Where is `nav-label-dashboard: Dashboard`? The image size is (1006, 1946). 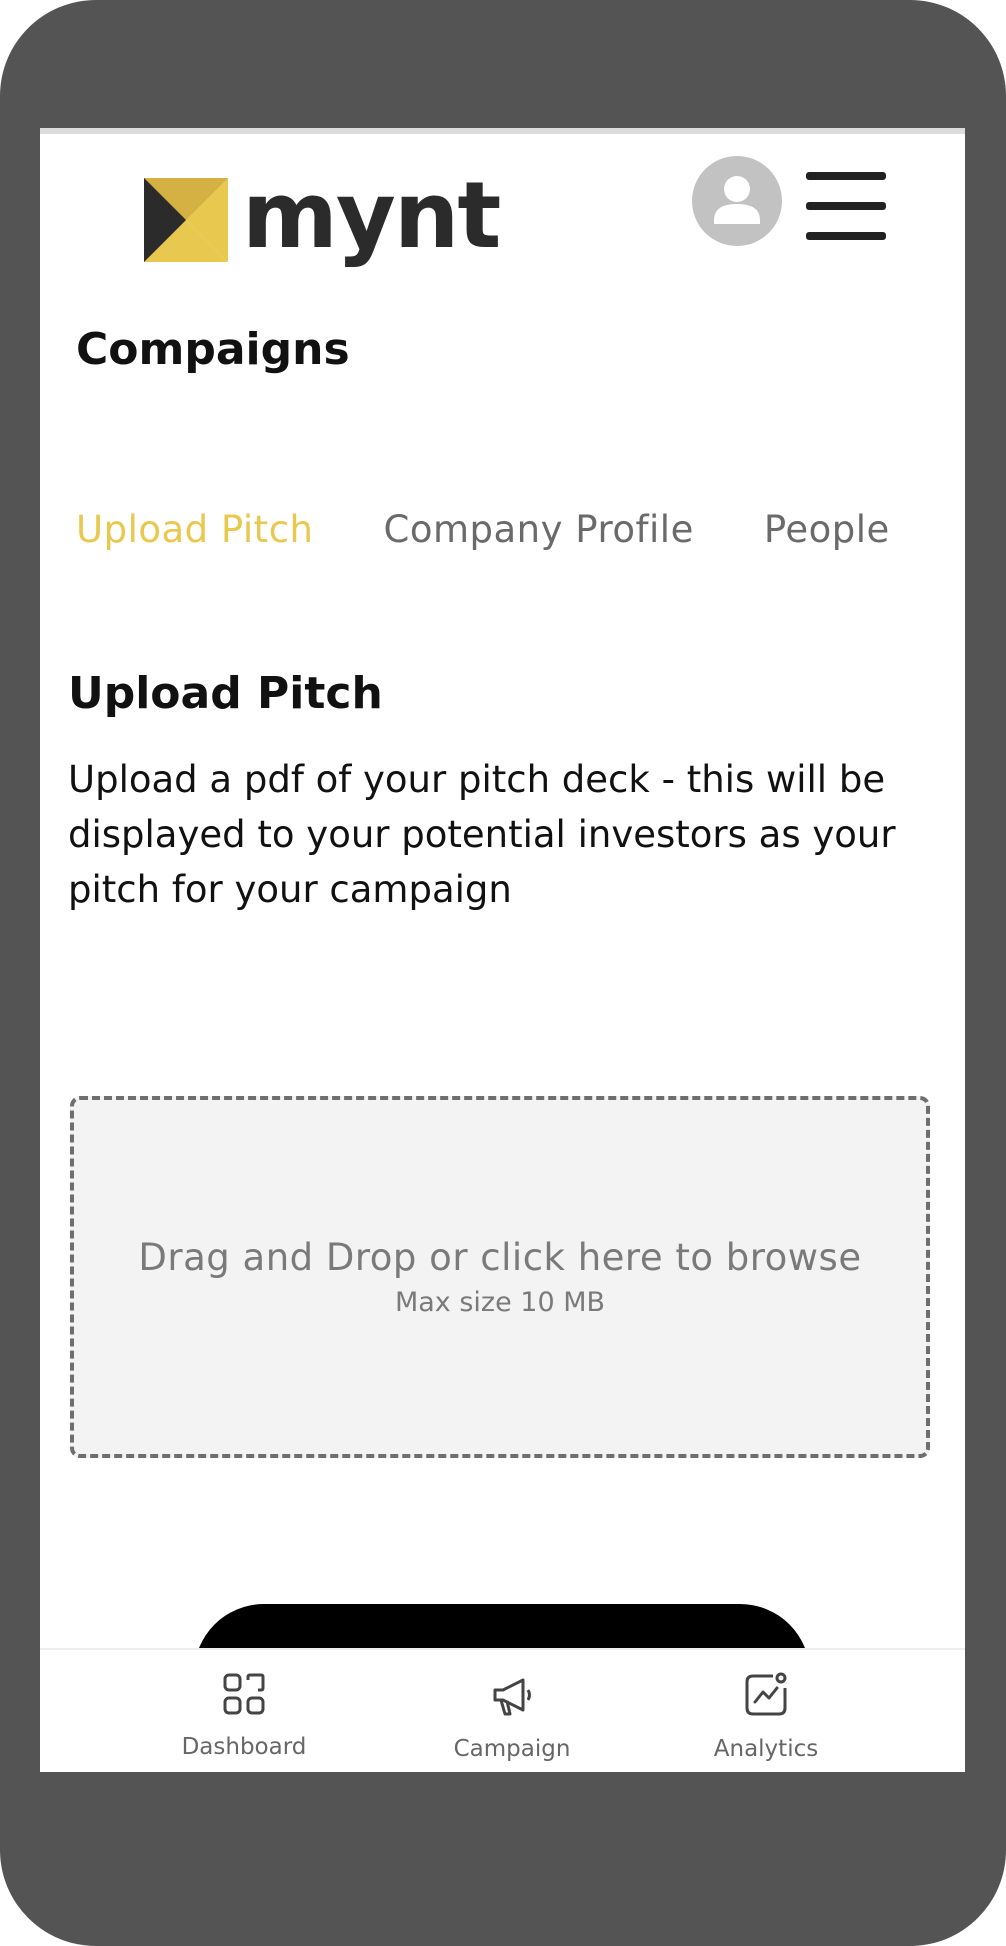
nav-label-dashboard: Dashboard is located at coordinates (244, 1747).